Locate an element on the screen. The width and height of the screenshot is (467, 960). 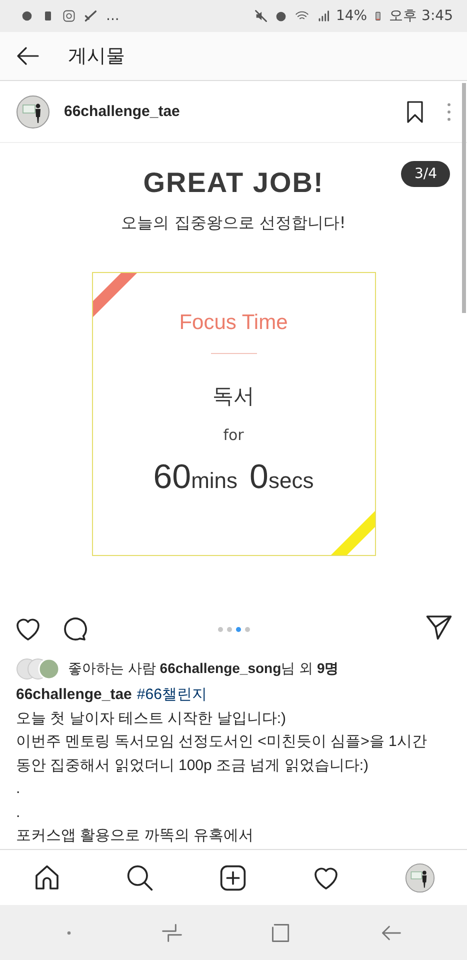
scrollbar is located at coordinates (464, 198).